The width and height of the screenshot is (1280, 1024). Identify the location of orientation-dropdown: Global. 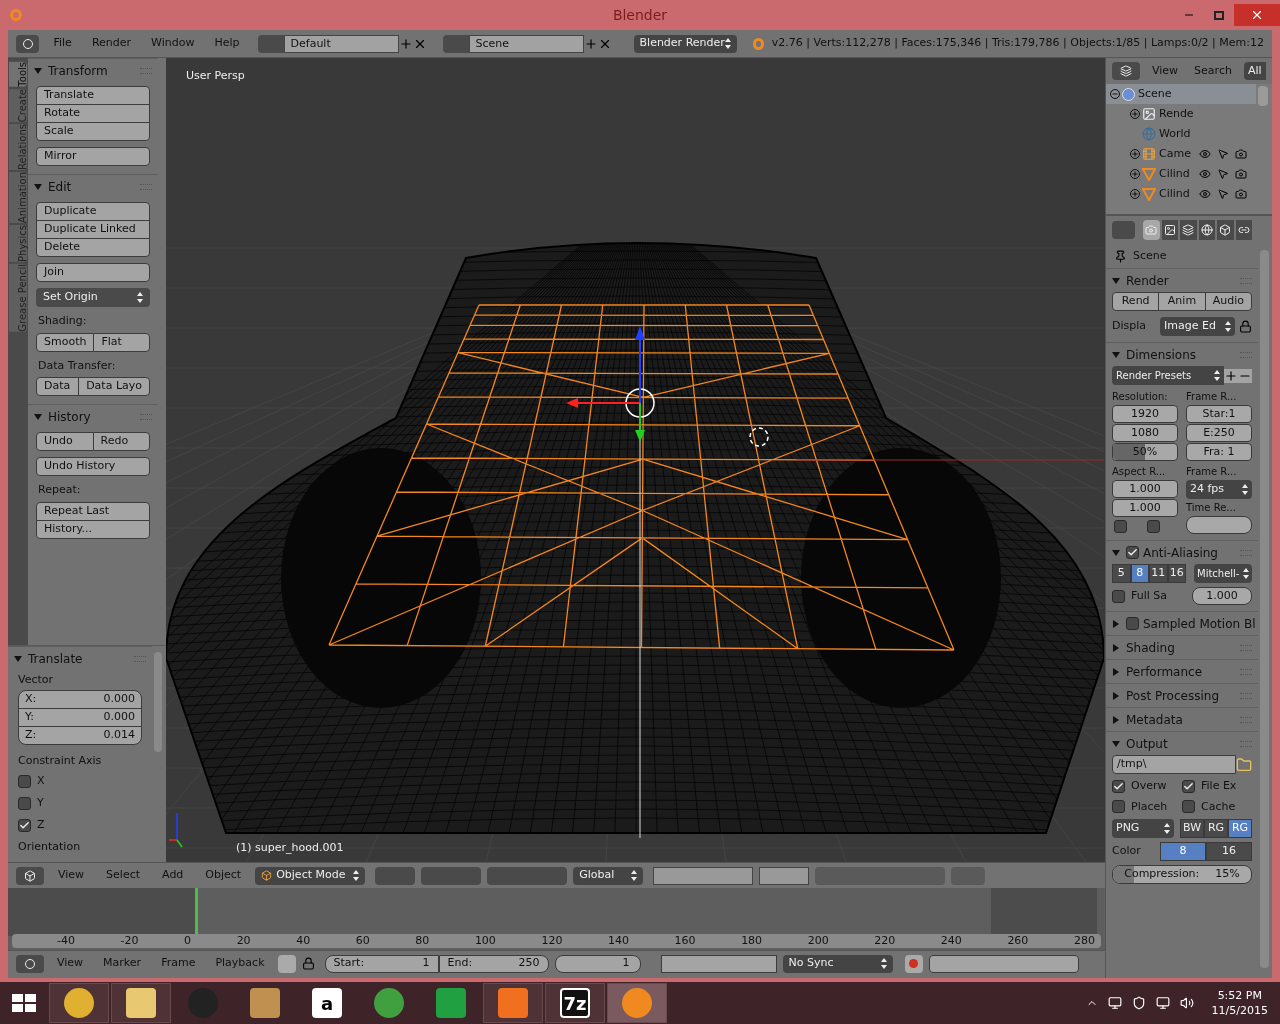
(608, 875).